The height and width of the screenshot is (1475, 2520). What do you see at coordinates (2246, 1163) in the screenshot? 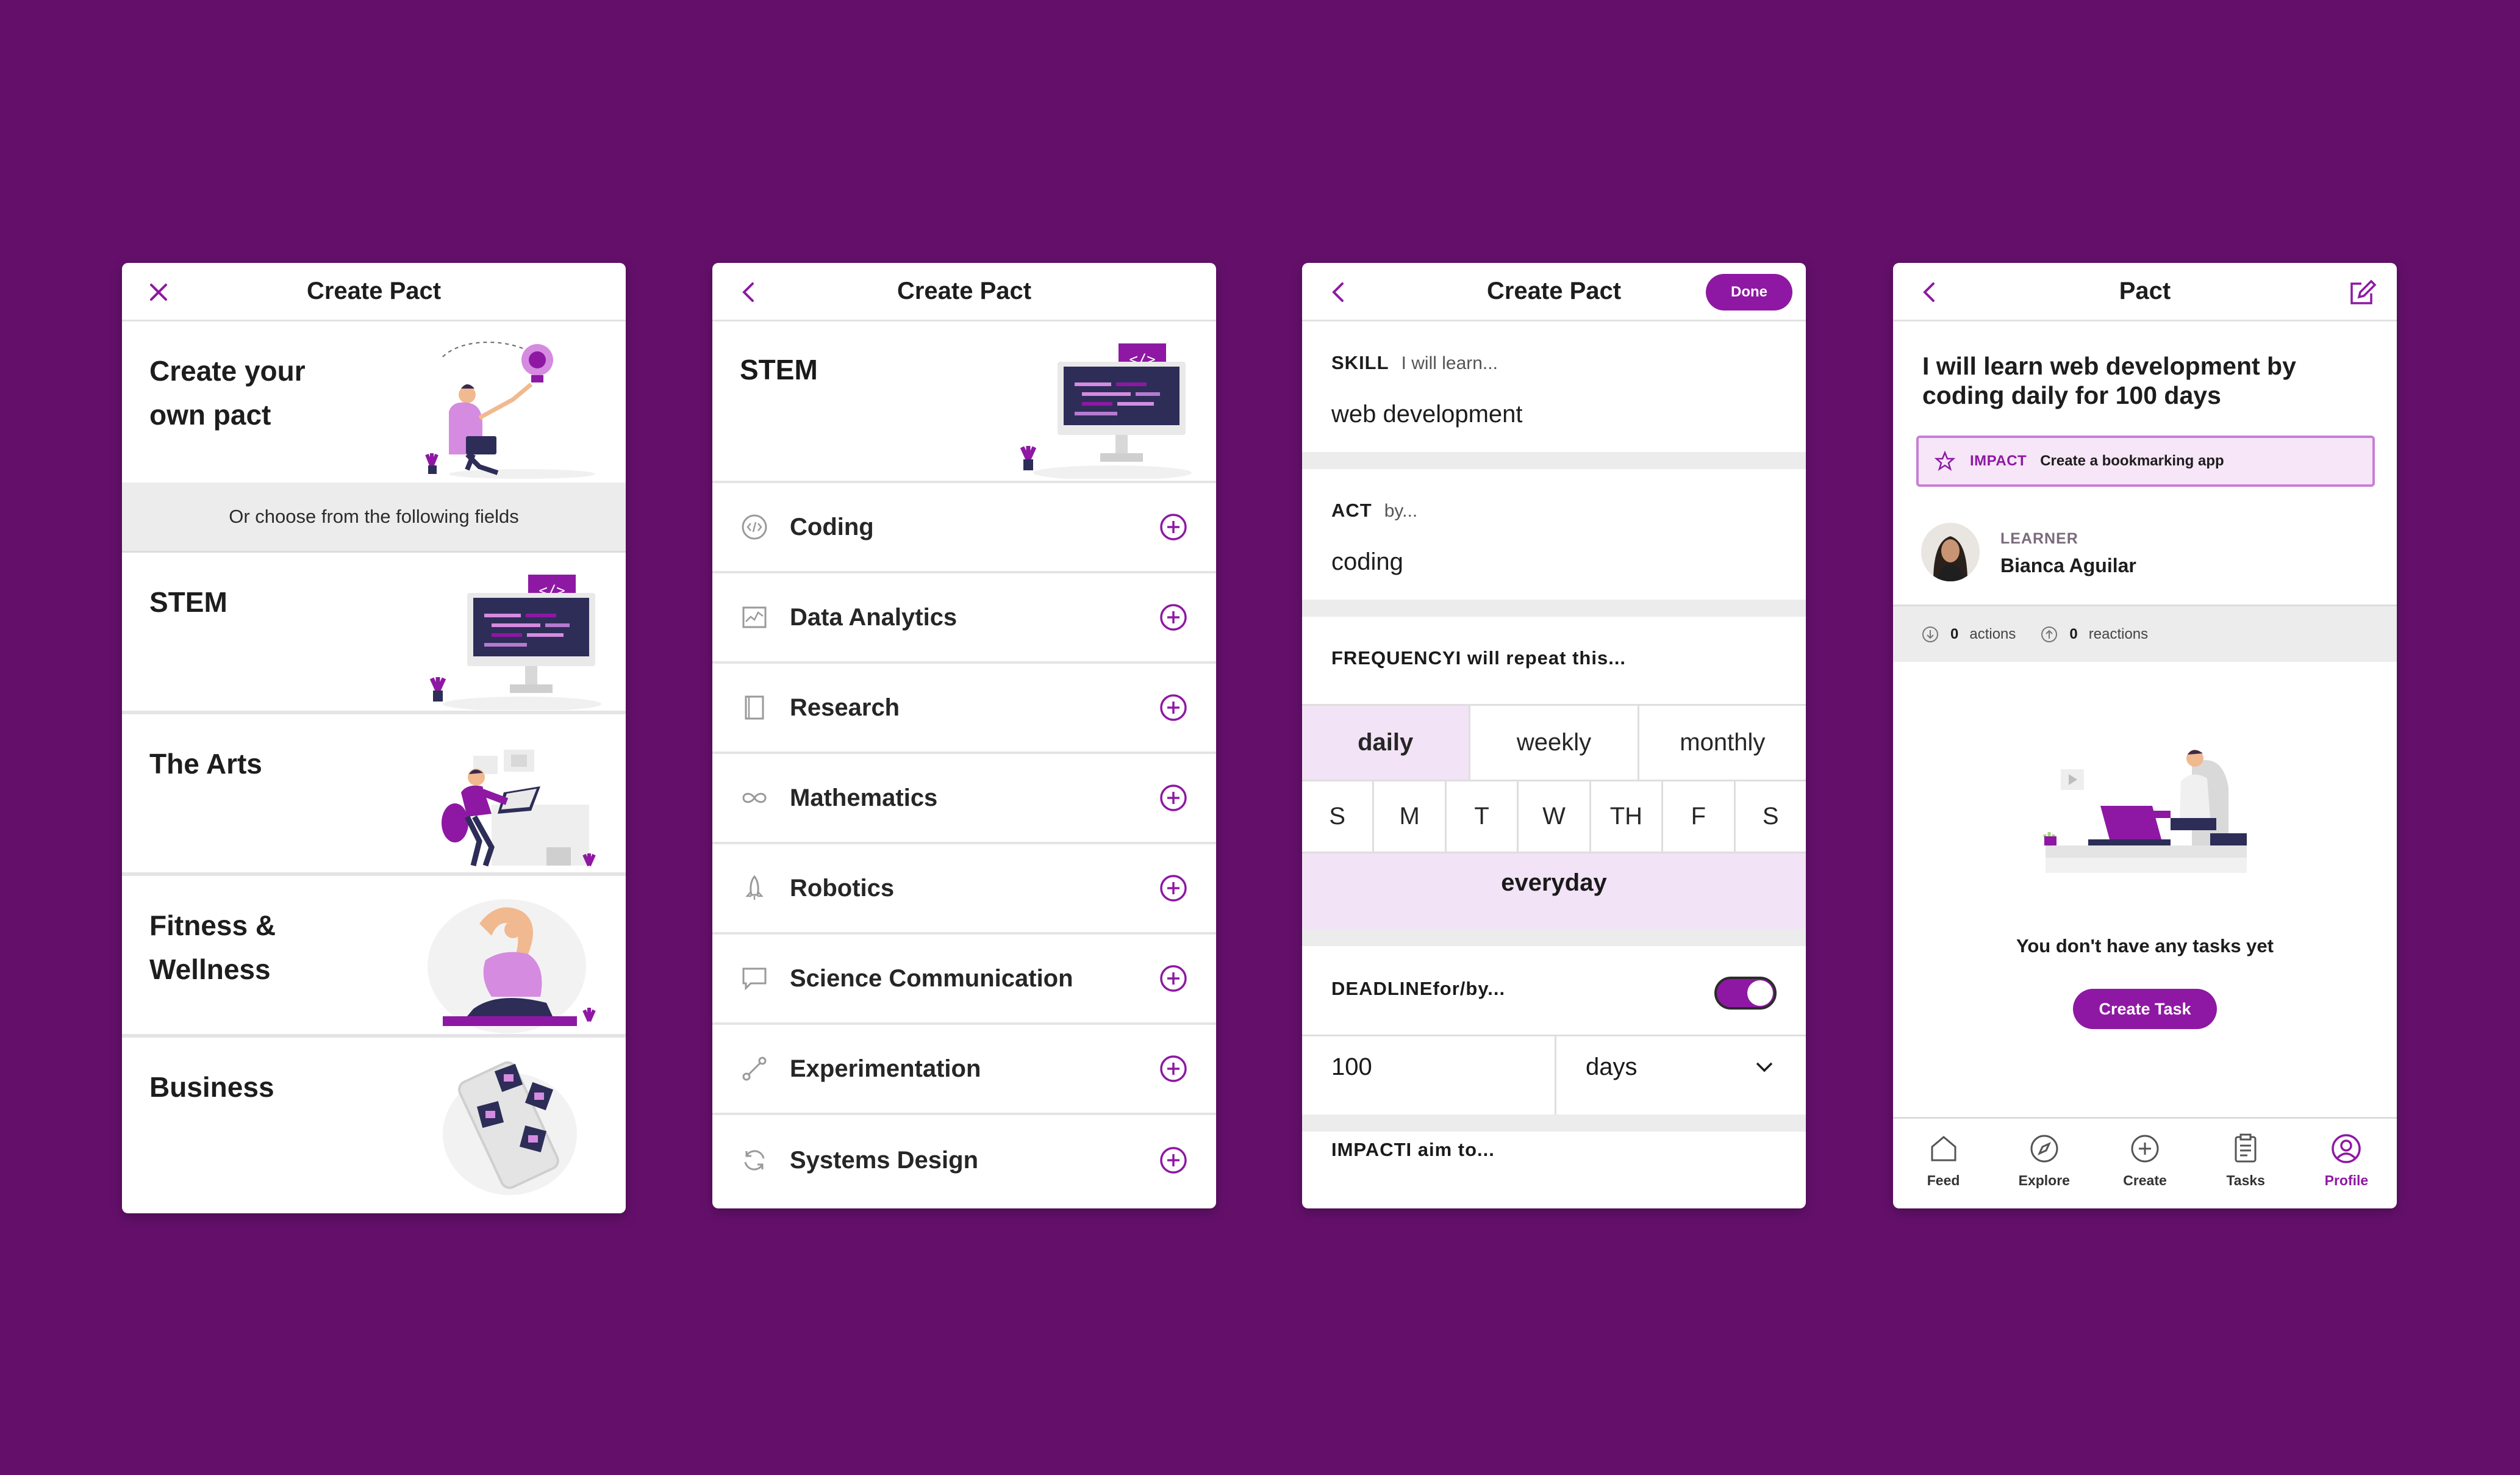
I see `tab-tasks: Tasks` at bounding box center [2246, 1163].